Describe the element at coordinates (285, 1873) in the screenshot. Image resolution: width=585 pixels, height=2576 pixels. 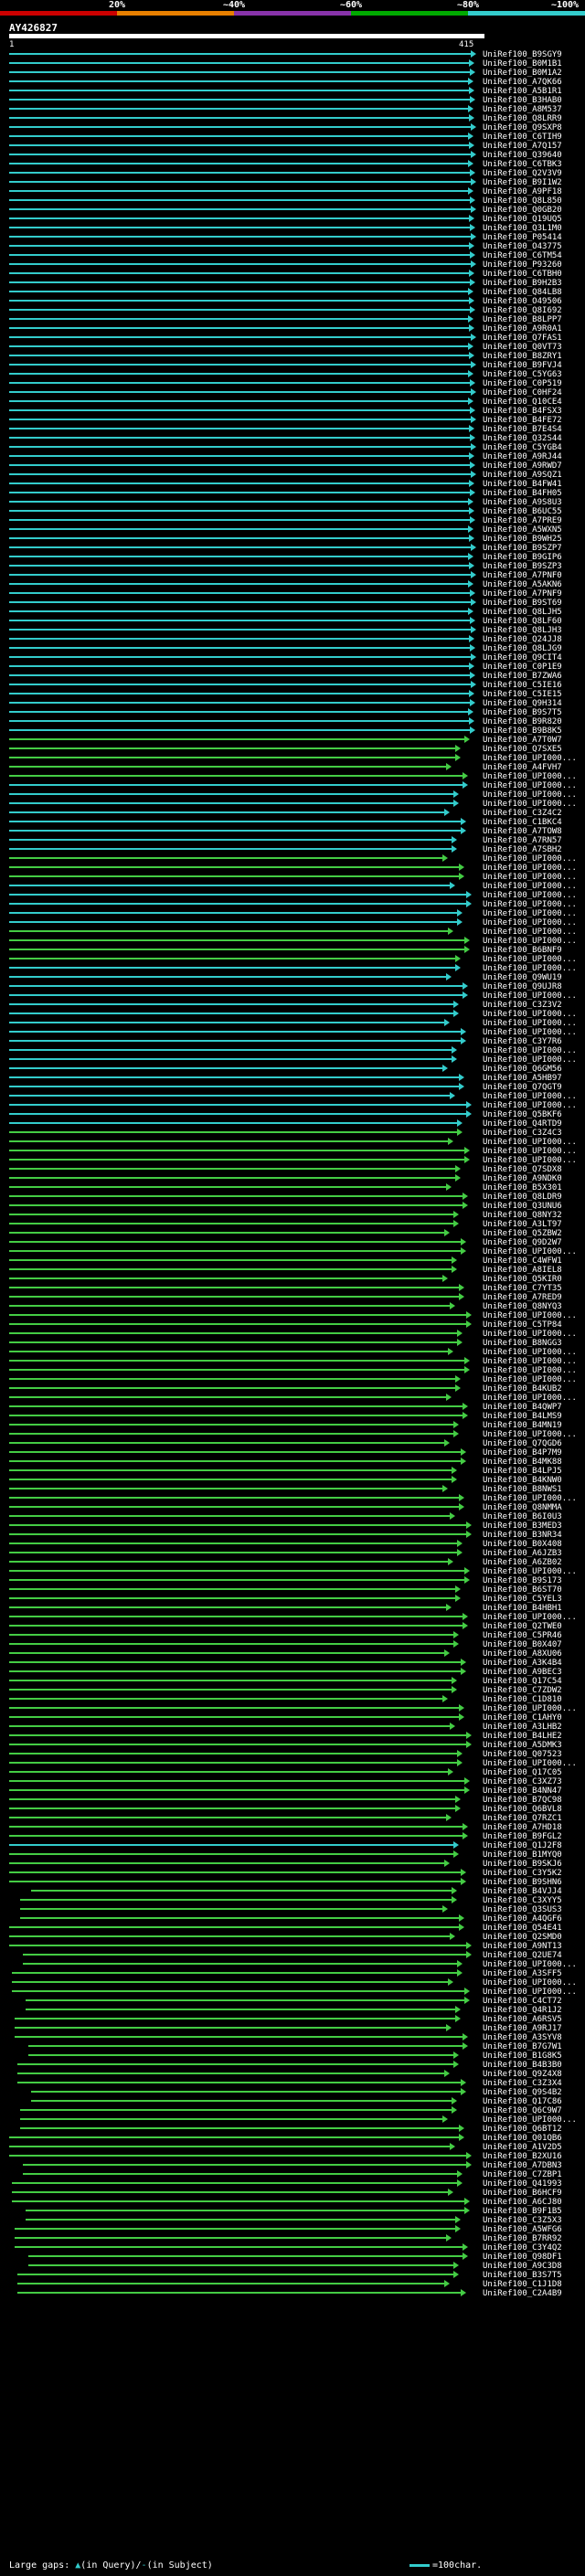
I see `hit-row: UniRef100_C3Y5K2` at that location.